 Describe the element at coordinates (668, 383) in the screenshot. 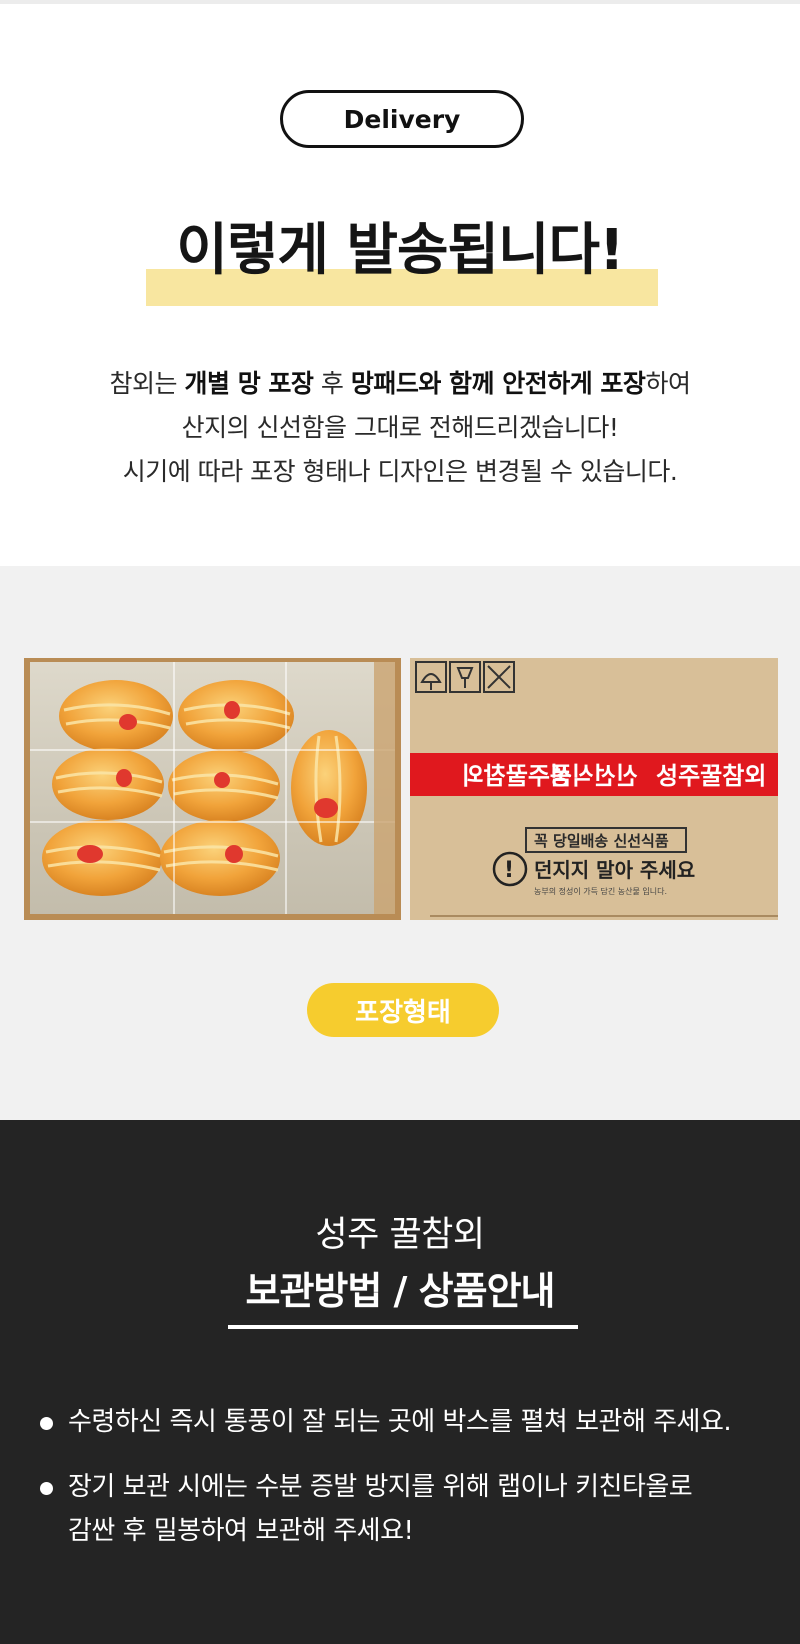

I see `desc-text: 하여` at that location.